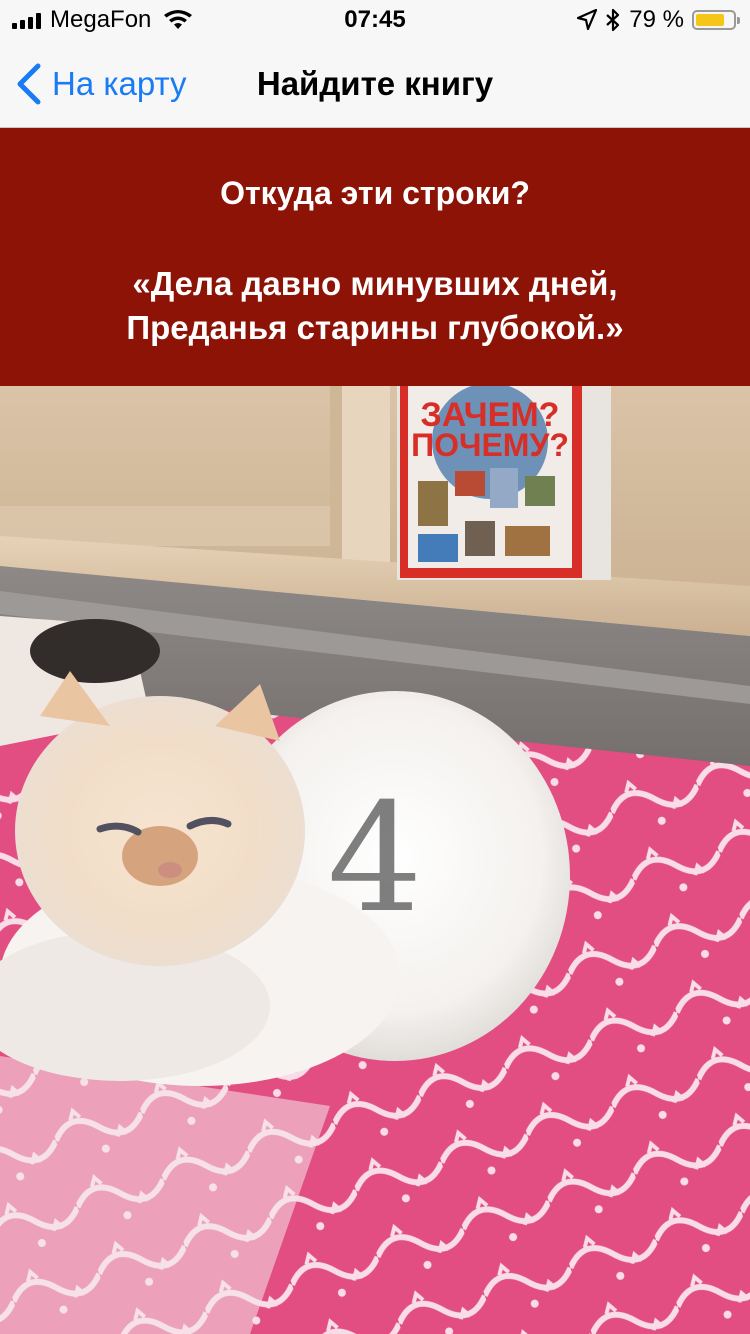  I want to click on quote-line-2: Преданья старины глубокой.», so click(375, 327).